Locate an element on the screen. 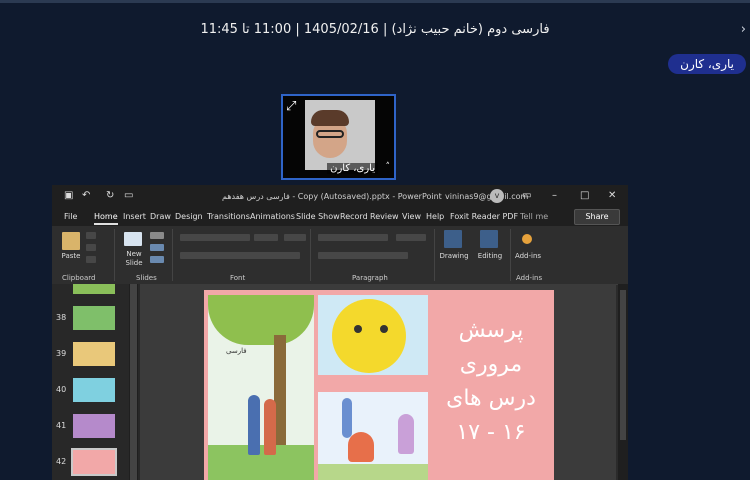 The width and height of the screenshot is (750, 480). new-slide-icon is located at coordinates (133, 239).